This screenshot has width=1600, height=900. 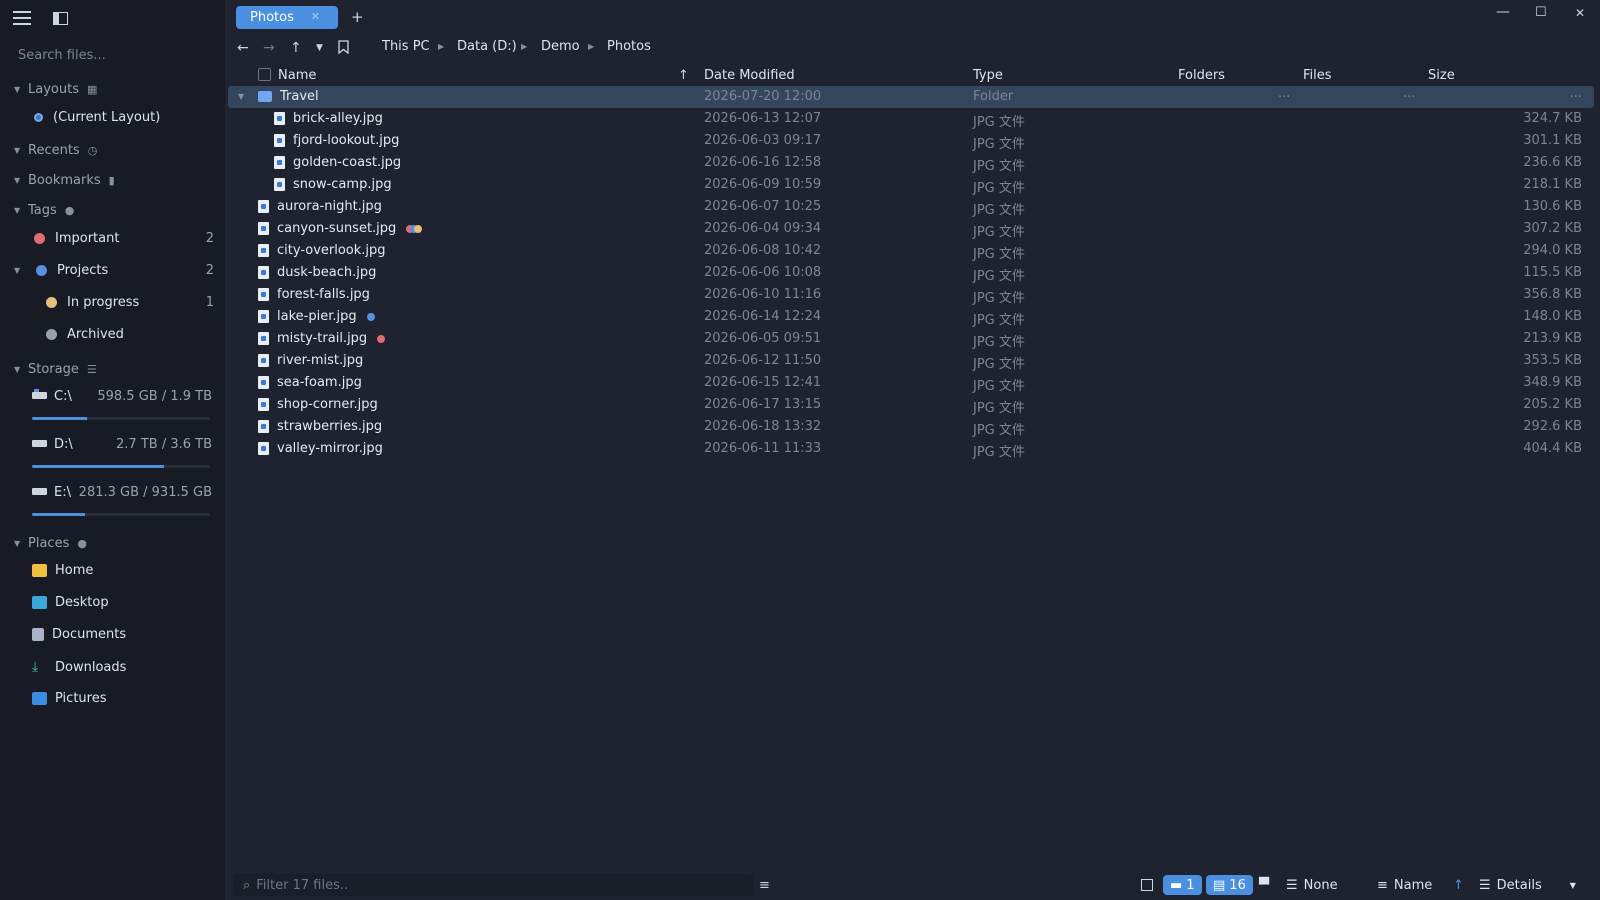 I want to click on close-tab-icon: ✕, so click(x=315, y=16).